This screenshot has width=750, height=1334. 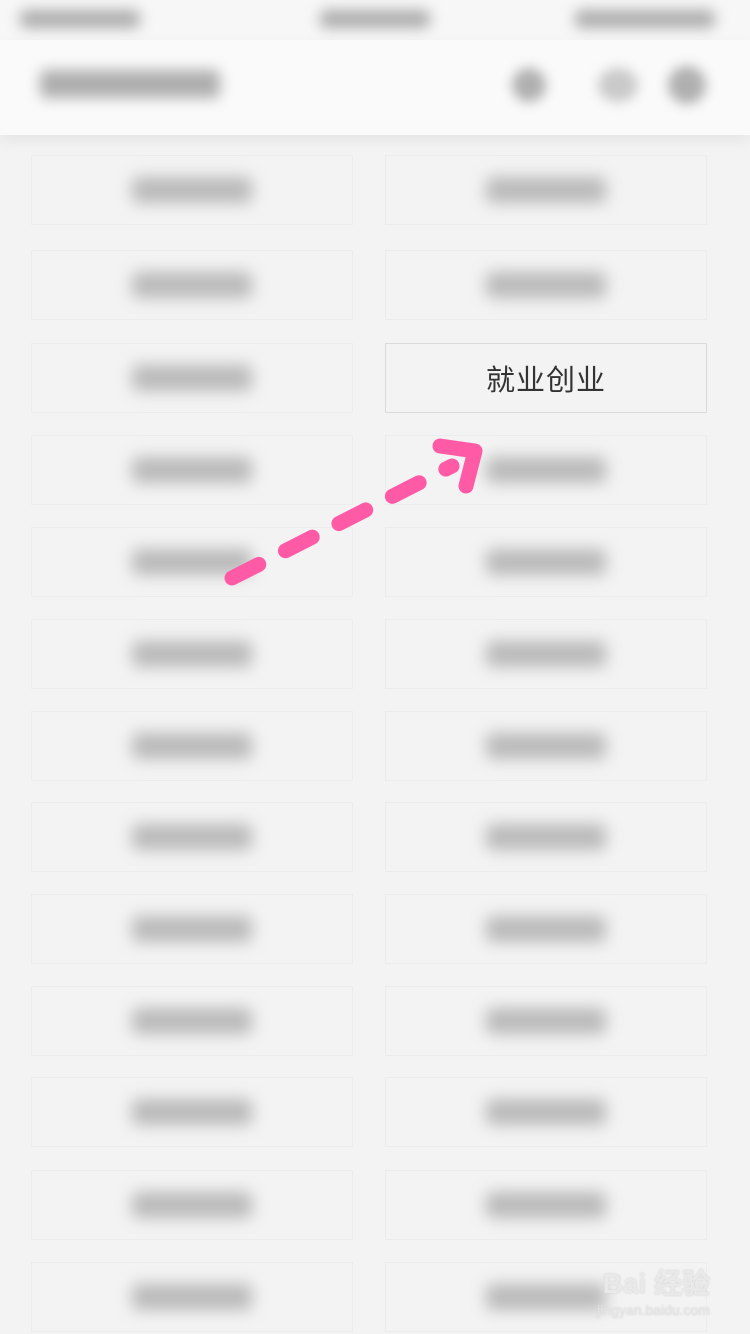 I want to click on watermark: Bai 经验 jingyan.baidu.com, so click(x=653, y=1290).